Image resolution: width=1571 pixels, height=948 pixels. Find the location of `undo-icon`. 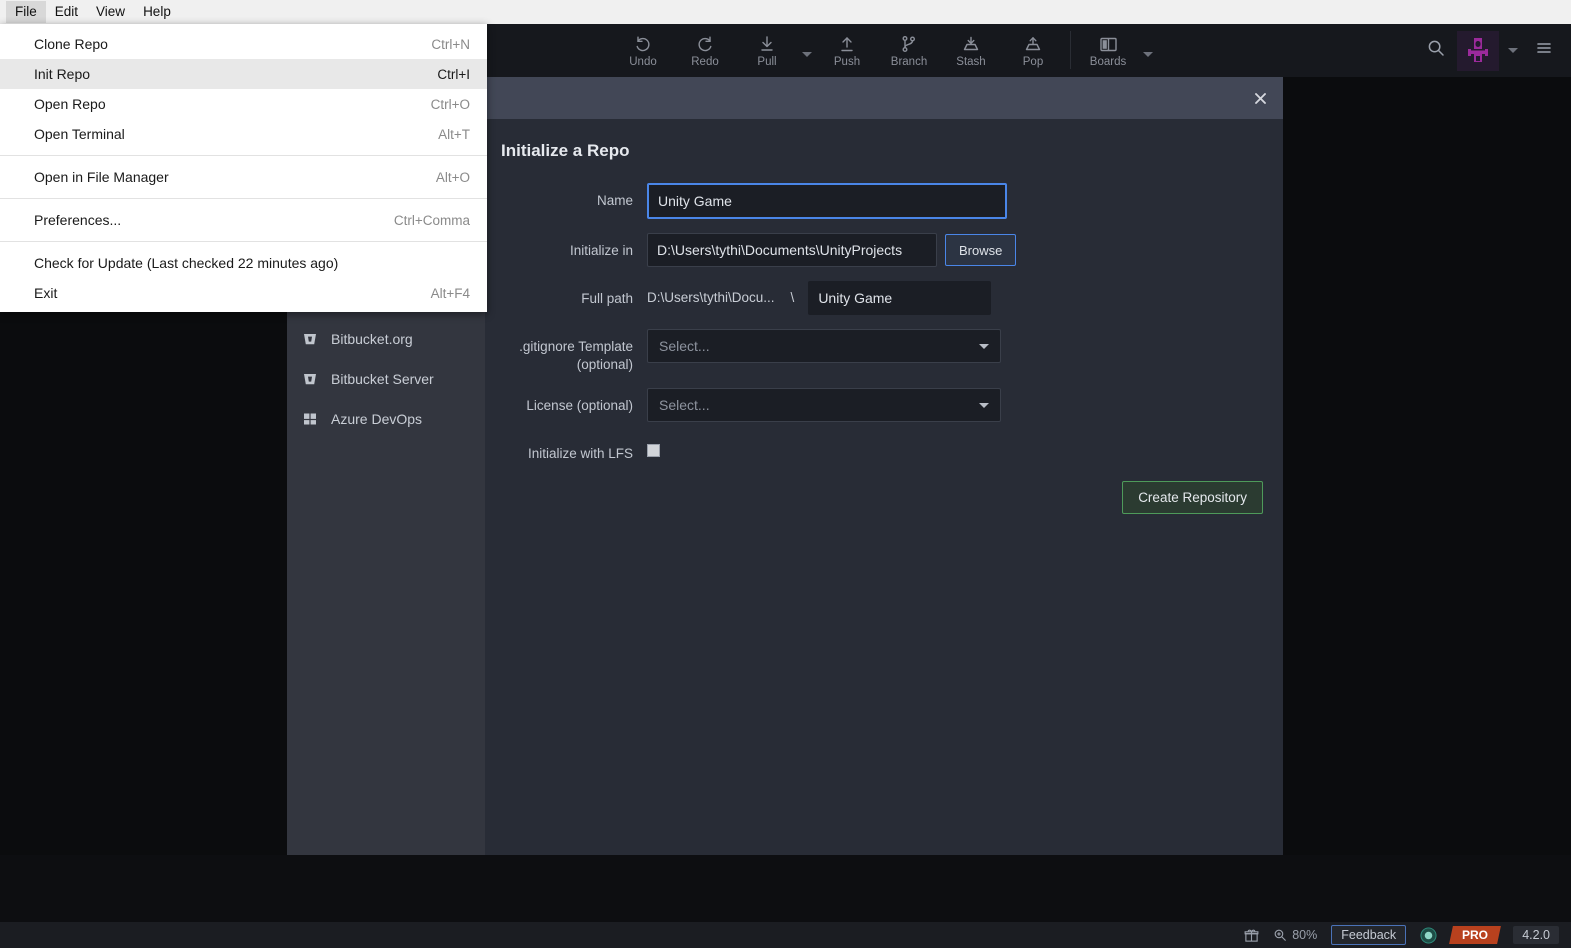

undo-icon is located at coordinates (643, 44).